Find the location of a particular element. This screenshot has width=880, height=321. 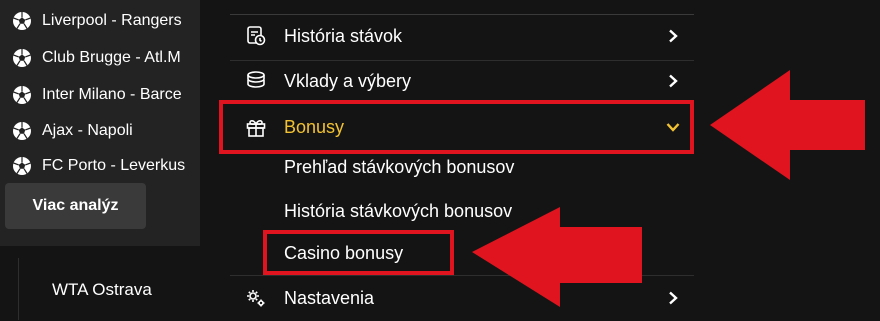

menu-item-bonuses: Bonusy is located at coordinates (462, 127).